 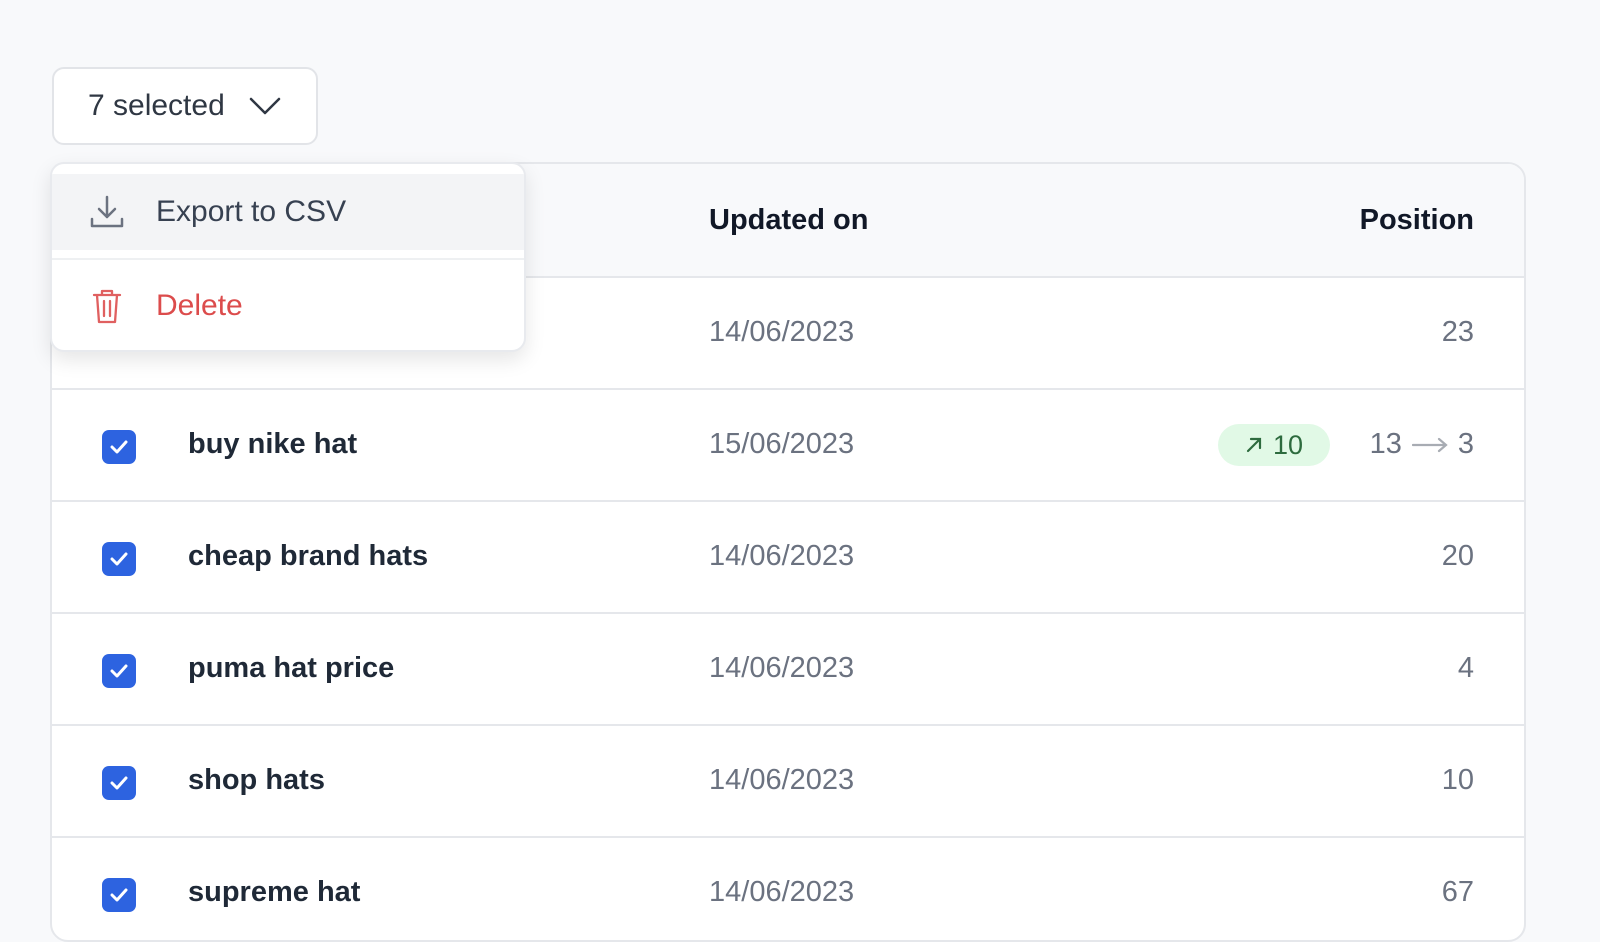 What do you see at coordinates (1288, 444) in the screenshot?
I see `position-change-value: 10` at bounding box center [1288, 444].